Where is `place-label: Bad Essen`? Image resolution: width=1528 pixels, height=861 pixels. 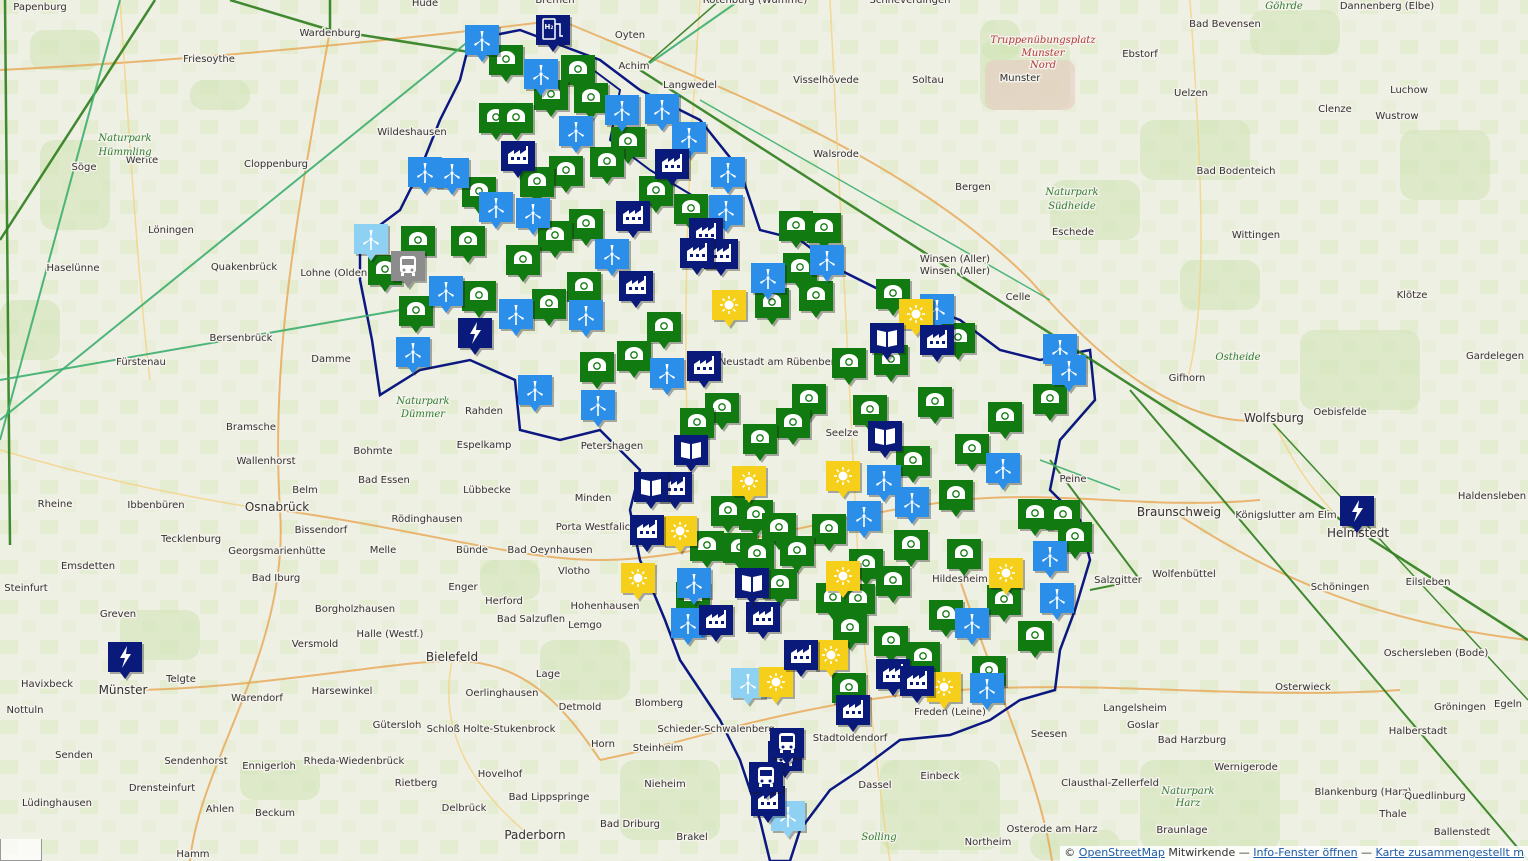 place-label: Bad Essen is located at coordinates (384, 480).